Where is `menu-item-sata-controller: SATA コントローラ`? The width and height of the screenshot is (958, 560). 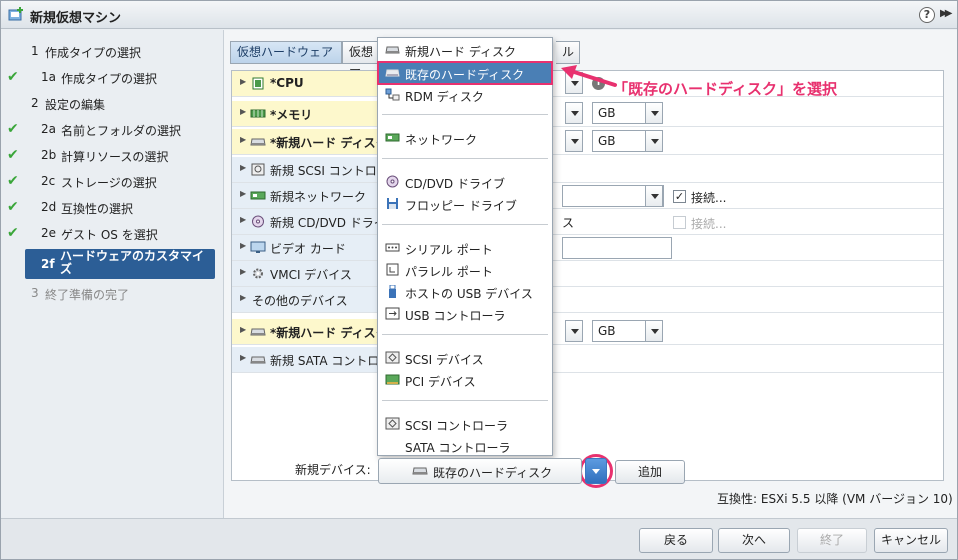
menu-item-sata-controller: SATA コントローラ is located at coordinates (465, 446).